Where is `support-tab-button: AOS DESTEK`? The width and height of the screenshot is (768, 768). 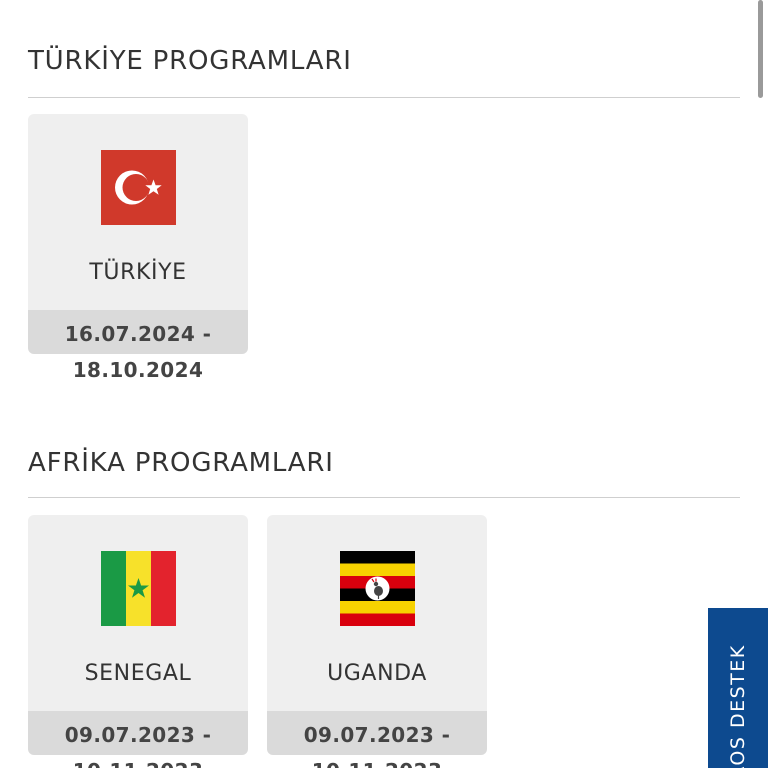 support-tab-button: AOS DESTEK is located at coordinates (738, 688).